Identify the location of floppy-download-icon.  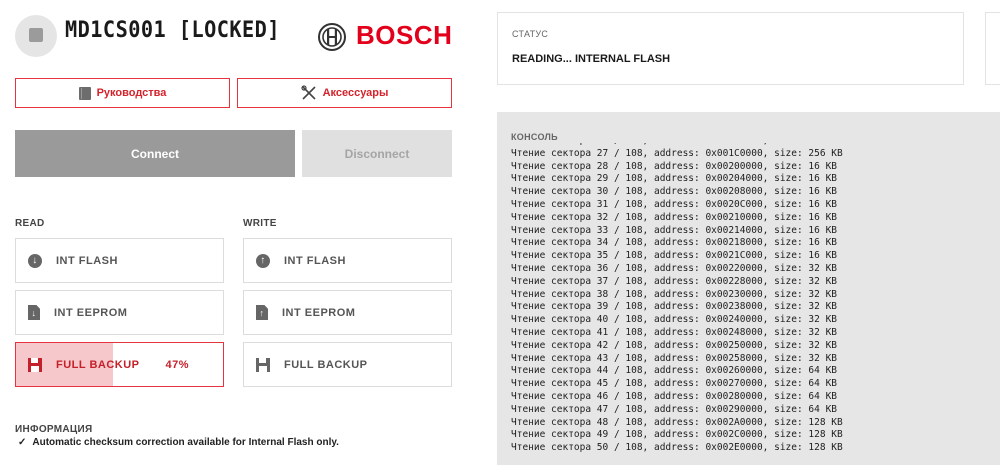
(35, 364).